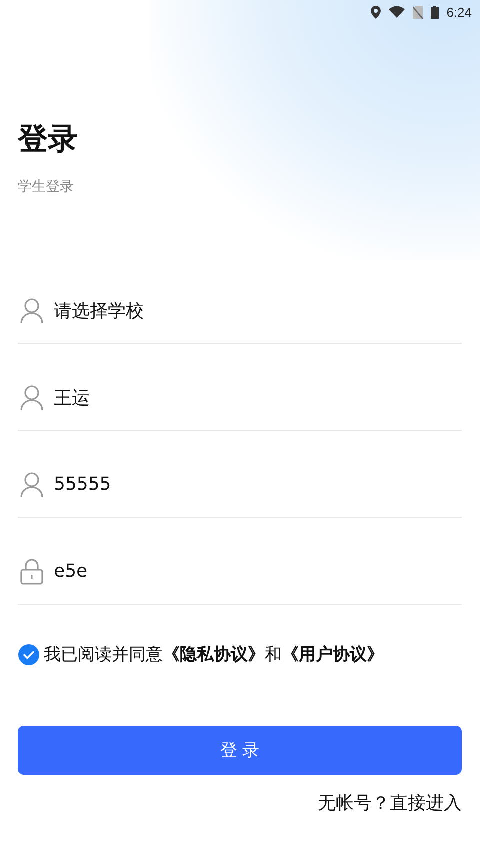  Describe the element at coordinates (240, 750) in the screenshot. I see `login-button: 登 录` at that location.